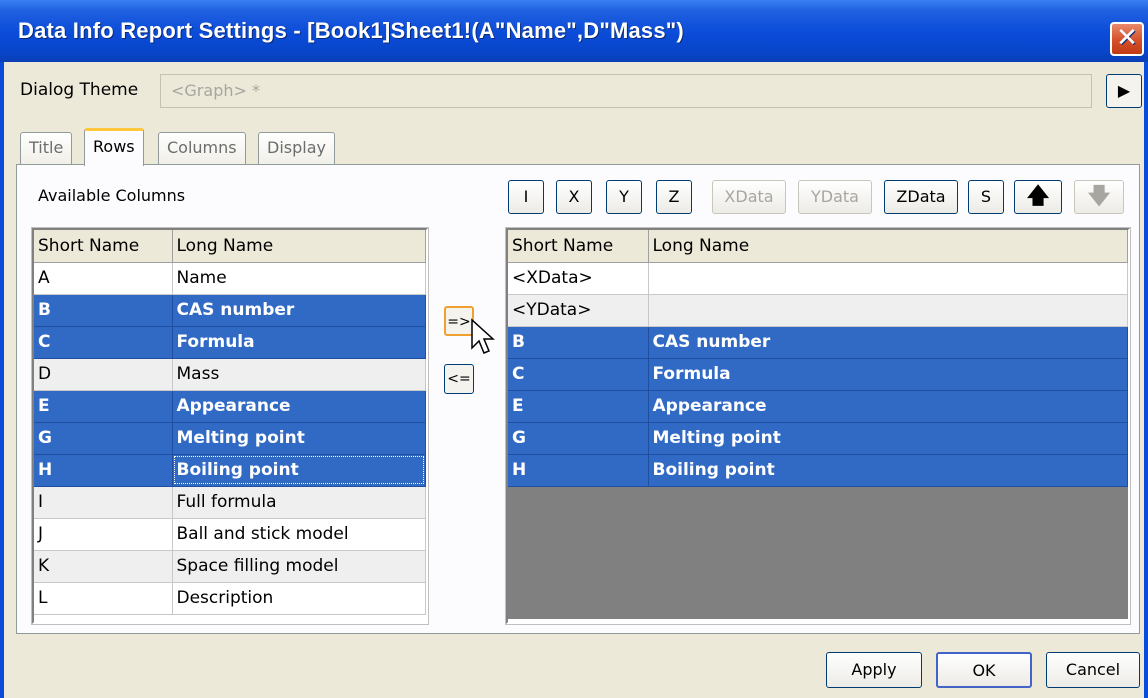 The image size is (1148, 698). I want to click on theme-menu-button: ▶, so click(1124, 91).